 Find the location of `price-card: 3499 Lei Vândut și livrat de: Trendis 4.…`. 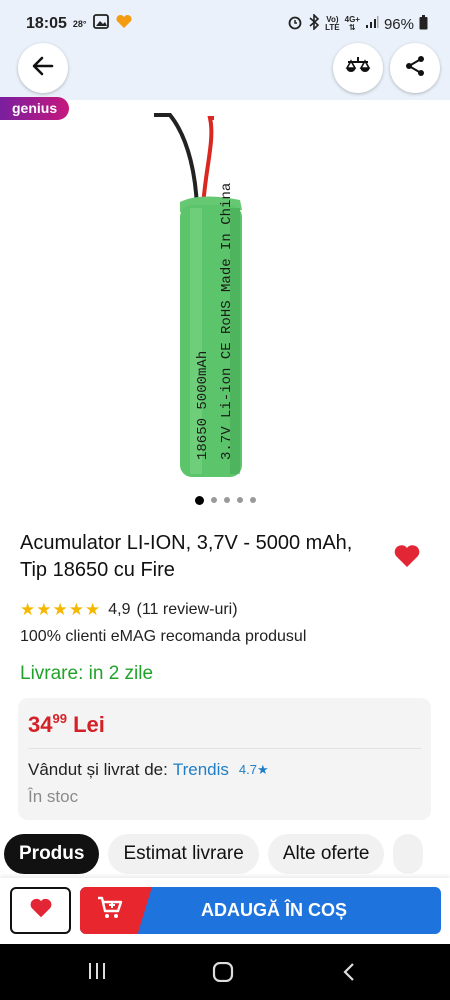

price-card: 3499 Lei Vândut și livrat de: Trendis 4.… is located at coordinates (224, 759).